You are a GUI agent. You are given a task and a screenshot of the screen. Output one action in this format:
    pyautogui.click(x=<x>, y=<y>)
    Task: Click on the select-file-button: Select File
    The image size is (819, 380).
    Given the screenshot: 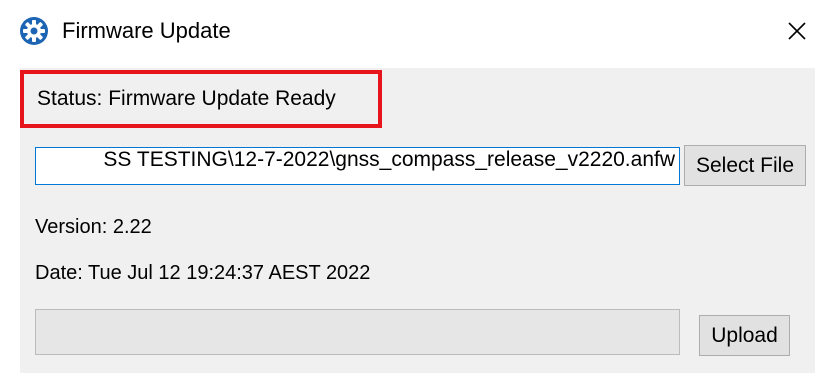 What is the action you would take?
    pyautogui.click(x=745, y=165)
    